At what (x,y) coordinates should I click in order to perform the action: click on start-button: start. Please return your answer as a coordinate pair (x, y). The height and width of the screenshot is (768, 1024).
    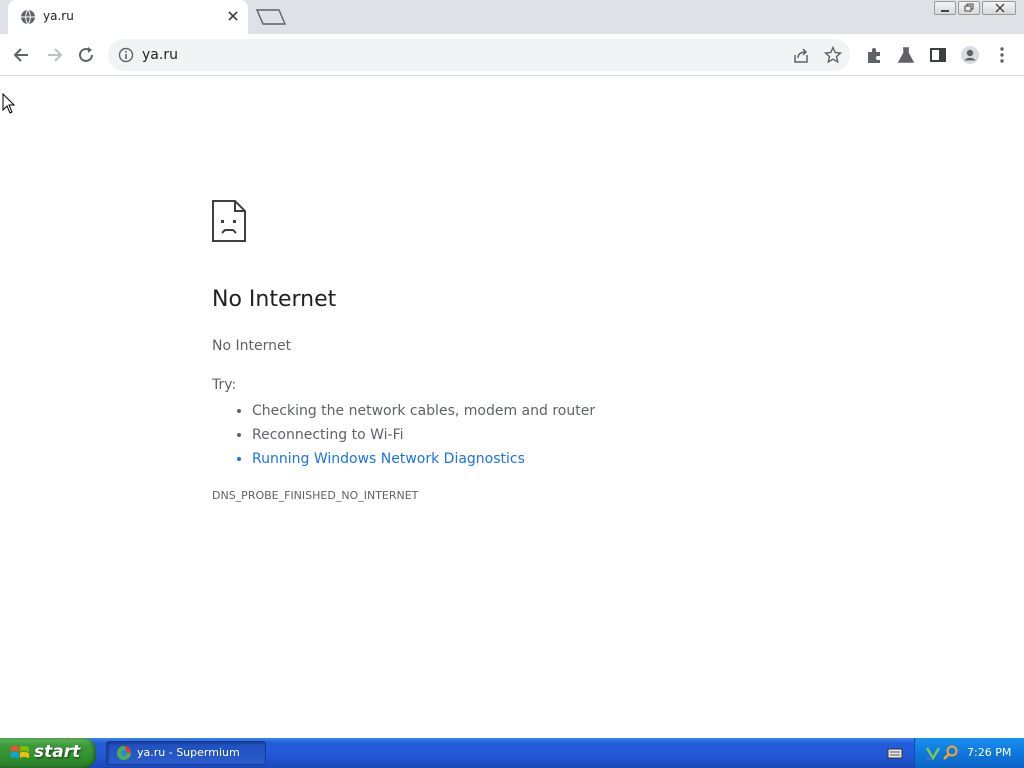
    Looking at the image, I should click on (48, 753).